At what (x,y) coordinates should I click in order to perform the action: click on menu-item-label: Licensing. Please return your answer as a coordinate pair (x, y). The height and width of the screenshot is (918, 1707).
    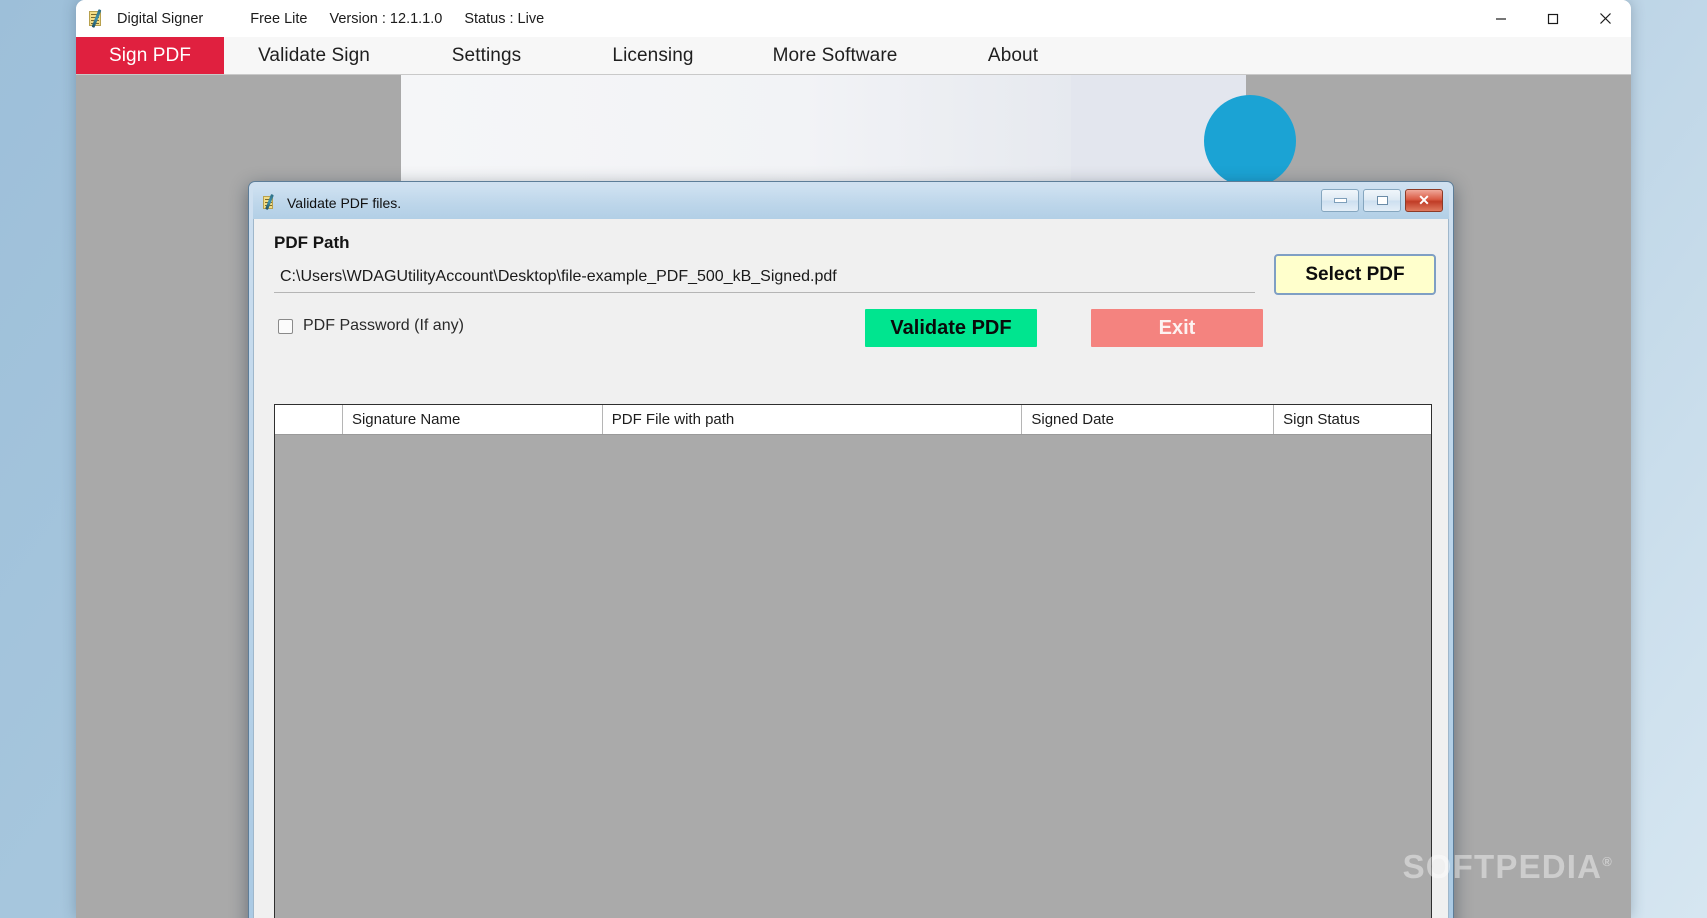
    Looking at the image, I should click on (653, 55).